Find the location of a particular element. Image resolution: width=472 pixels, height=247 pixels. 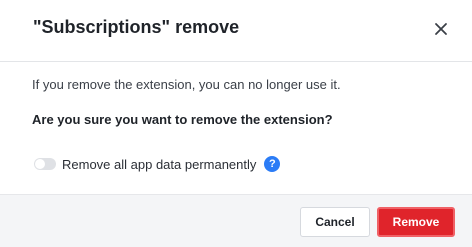

dialog-title: "Subscriptions" remove is located at coordinates (136, 27).